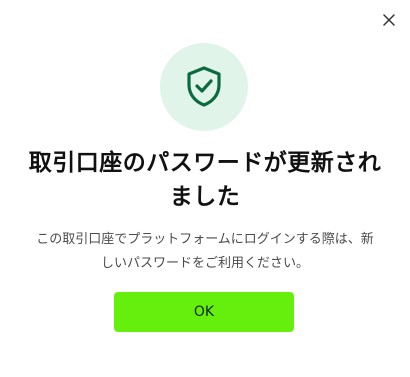 The width and height of the screenshot is (410, 377). I want to click on ok-button: OK, so click(204, 312).